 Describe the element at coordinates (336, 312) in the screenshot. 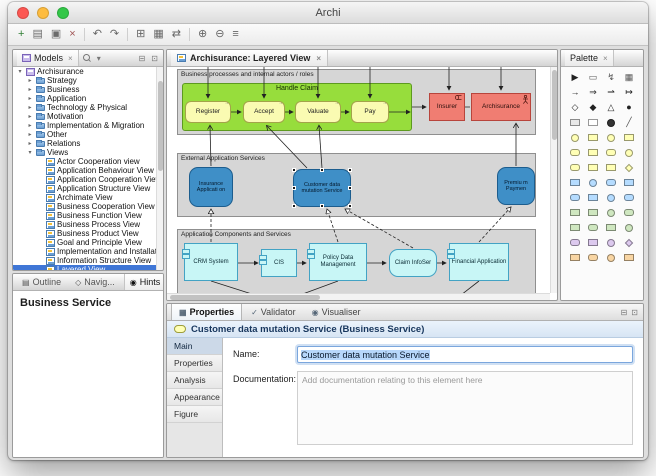

I see `properties-tab: ◉ Visualiser` at that location.